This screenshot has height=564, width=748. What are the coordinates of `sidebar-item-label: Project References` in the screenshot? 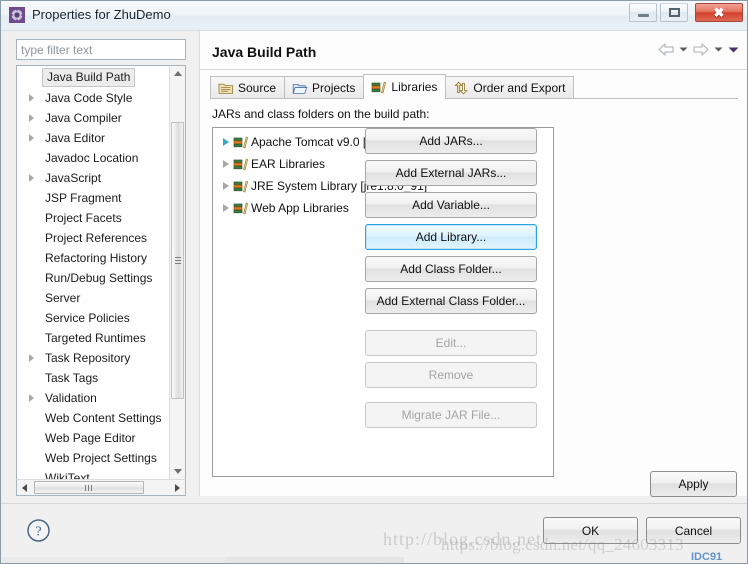 It's located at (96, 238).